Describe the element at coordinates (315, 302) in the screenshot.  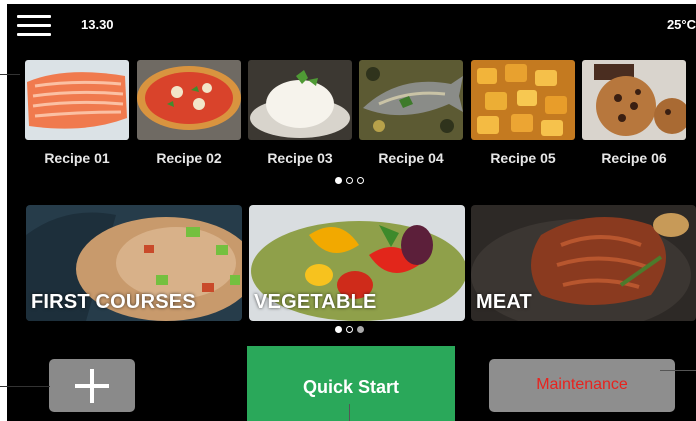
I see `category-label: VEGETABLE` at that location.